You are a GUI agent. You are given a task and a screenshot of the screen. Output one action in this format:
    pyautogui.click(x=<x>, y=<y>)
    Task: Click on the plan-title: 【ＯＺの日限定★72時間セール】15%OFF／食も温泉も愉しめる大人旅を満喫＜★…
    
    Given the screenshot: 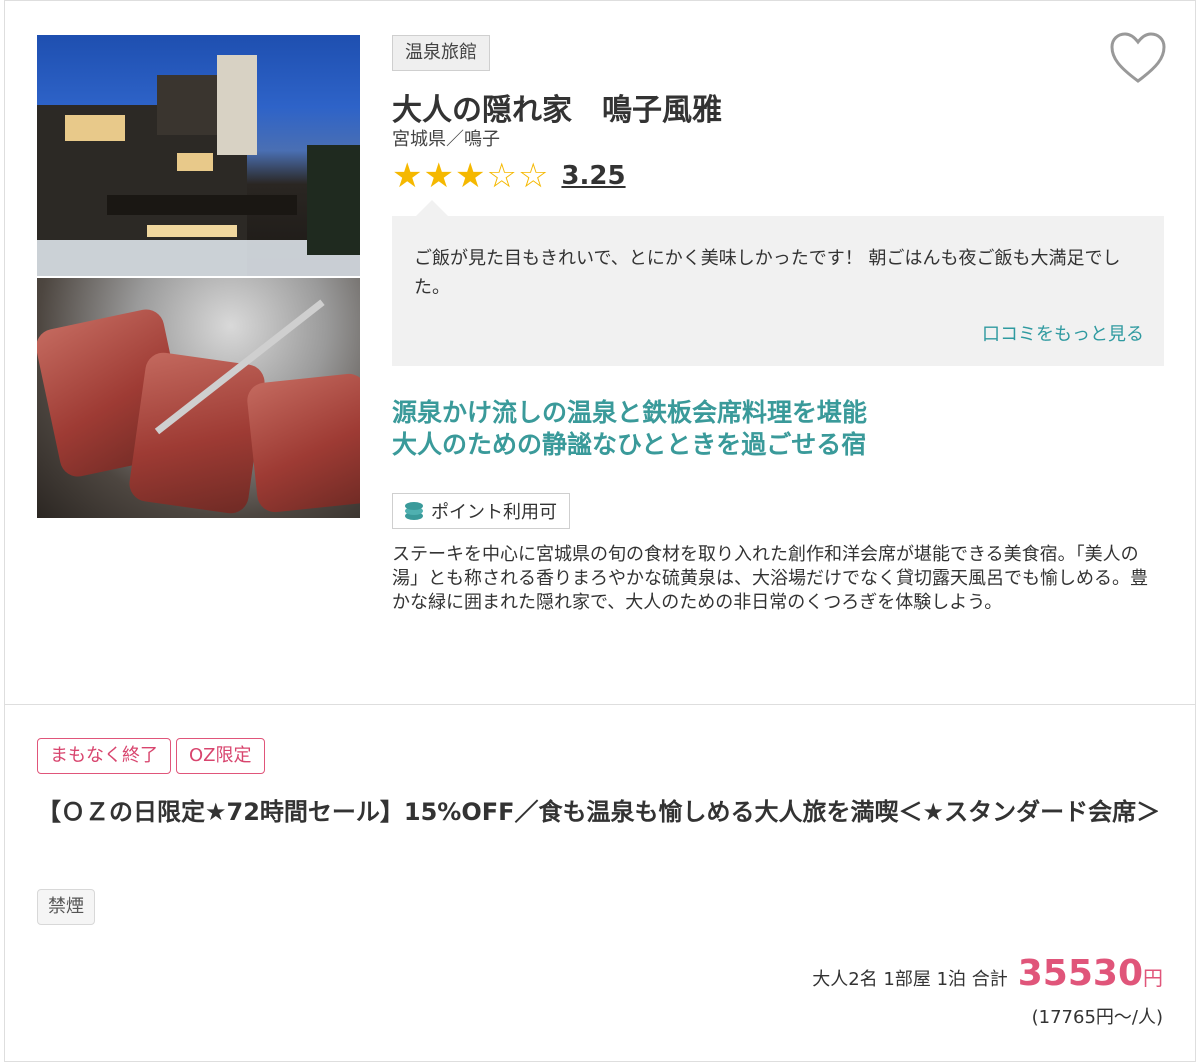 What is the action you would take?
    pyautogui.click(x=602, y=812)
    